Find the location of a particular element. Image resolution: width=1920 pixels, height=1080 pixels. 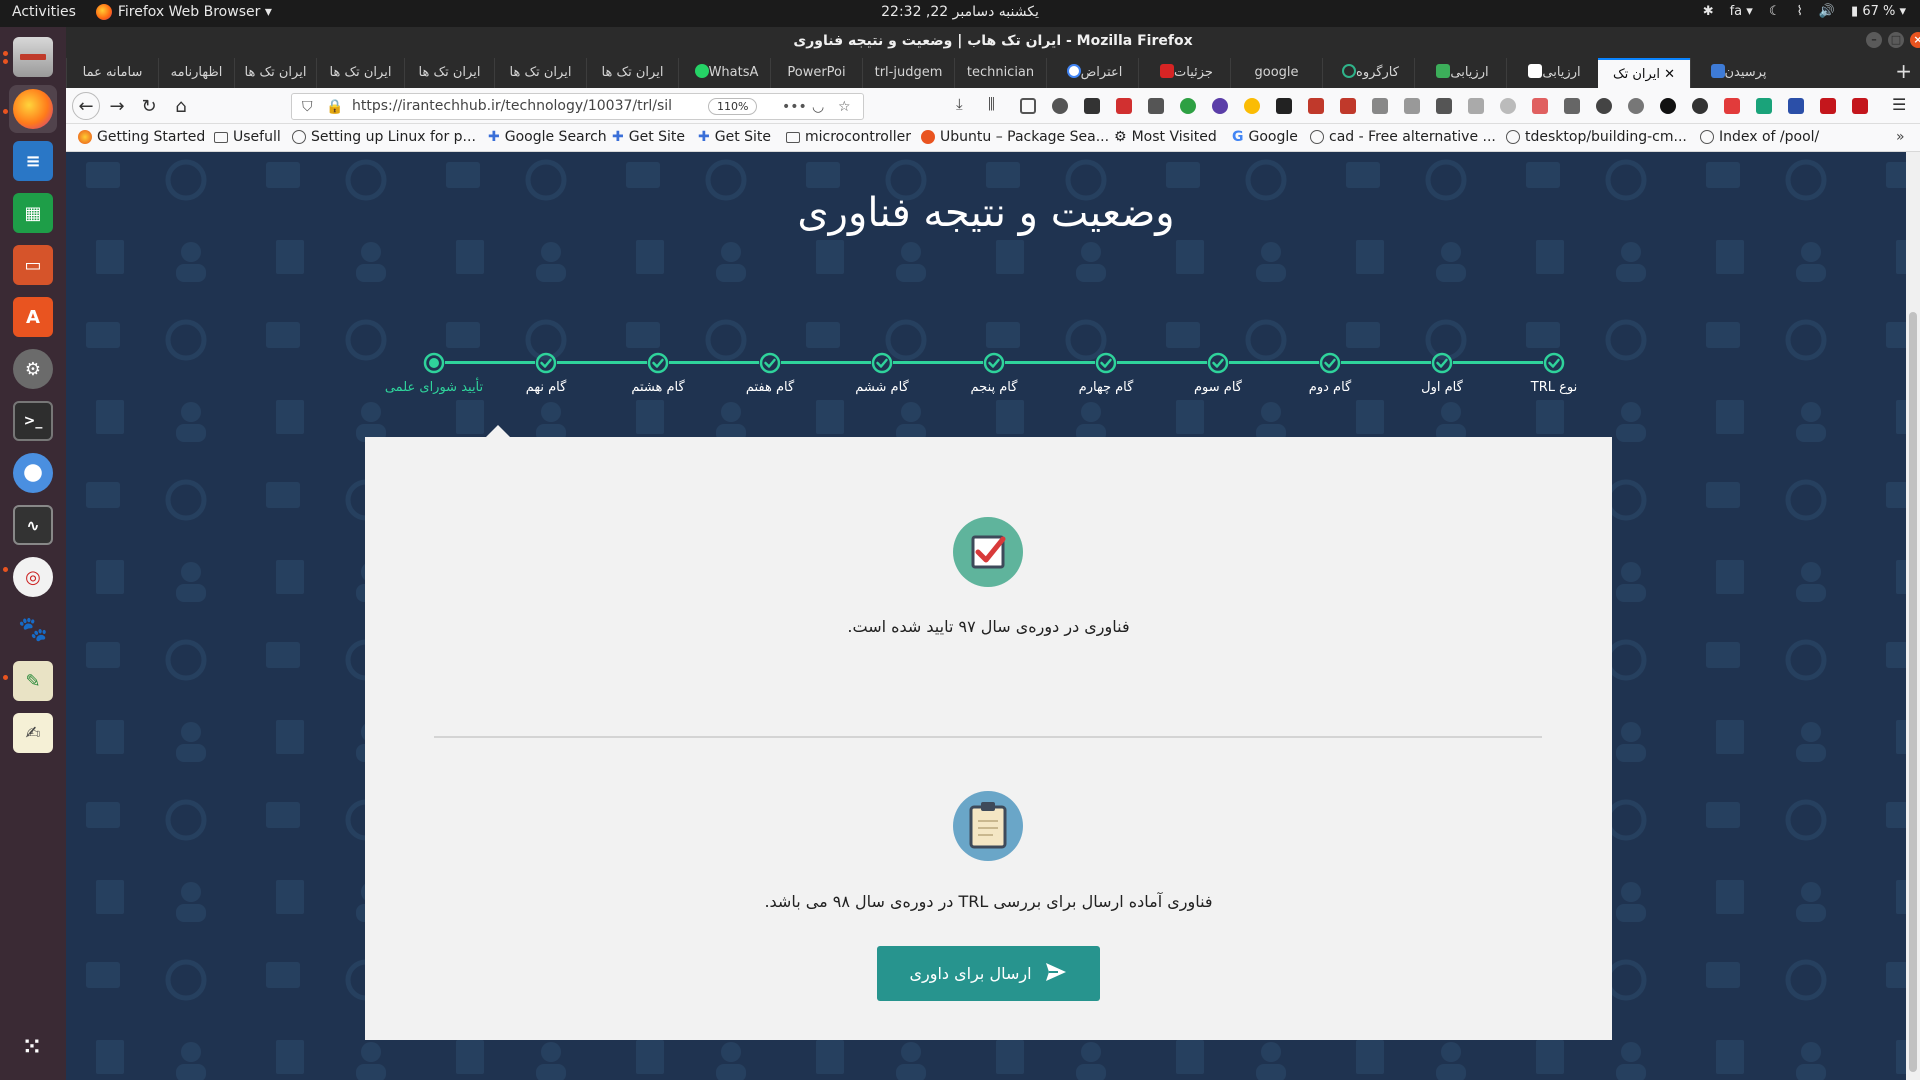

dock-impress: ▭ is located at coordinates (33, 265).